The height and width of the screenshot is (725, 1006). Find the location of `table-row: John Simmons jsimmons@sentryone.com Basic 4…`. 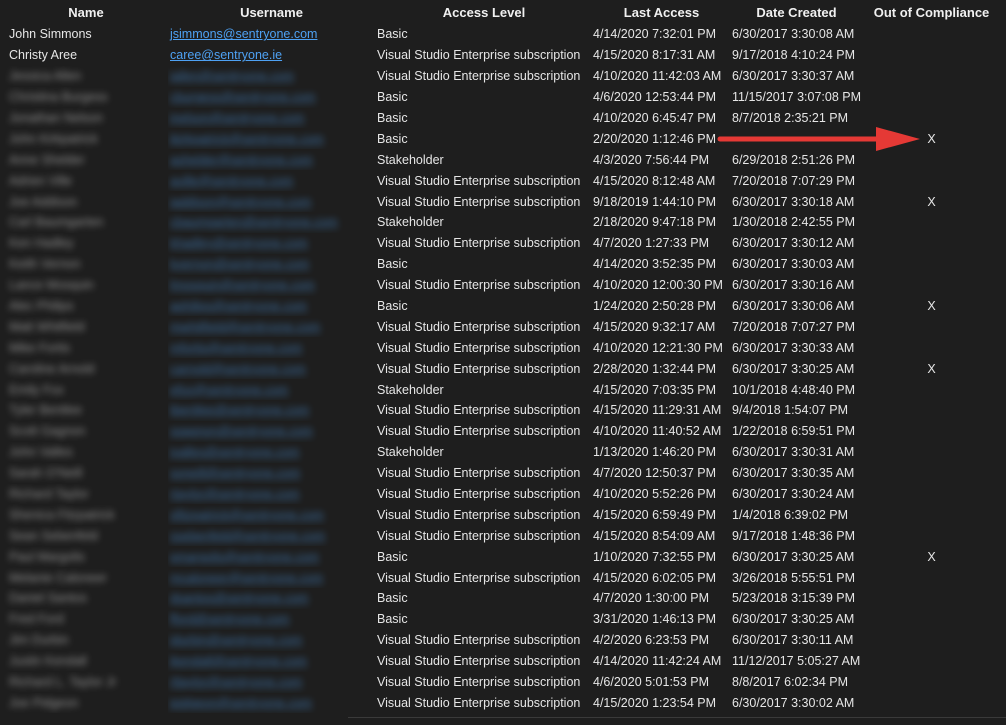

table-row: John Simmons jsimmons@sentryone.com Basic 4… is located at coordinates (502, 34).